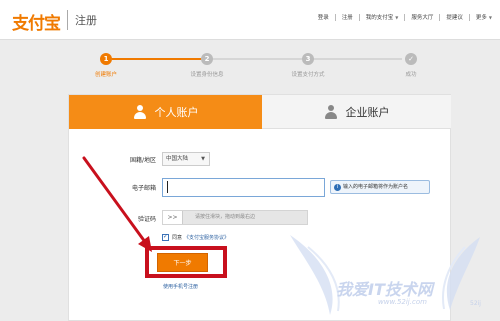 The width and height of the screenshot is (500, 321). I want to click on captcha-label: 验证码, so click(146, 219).